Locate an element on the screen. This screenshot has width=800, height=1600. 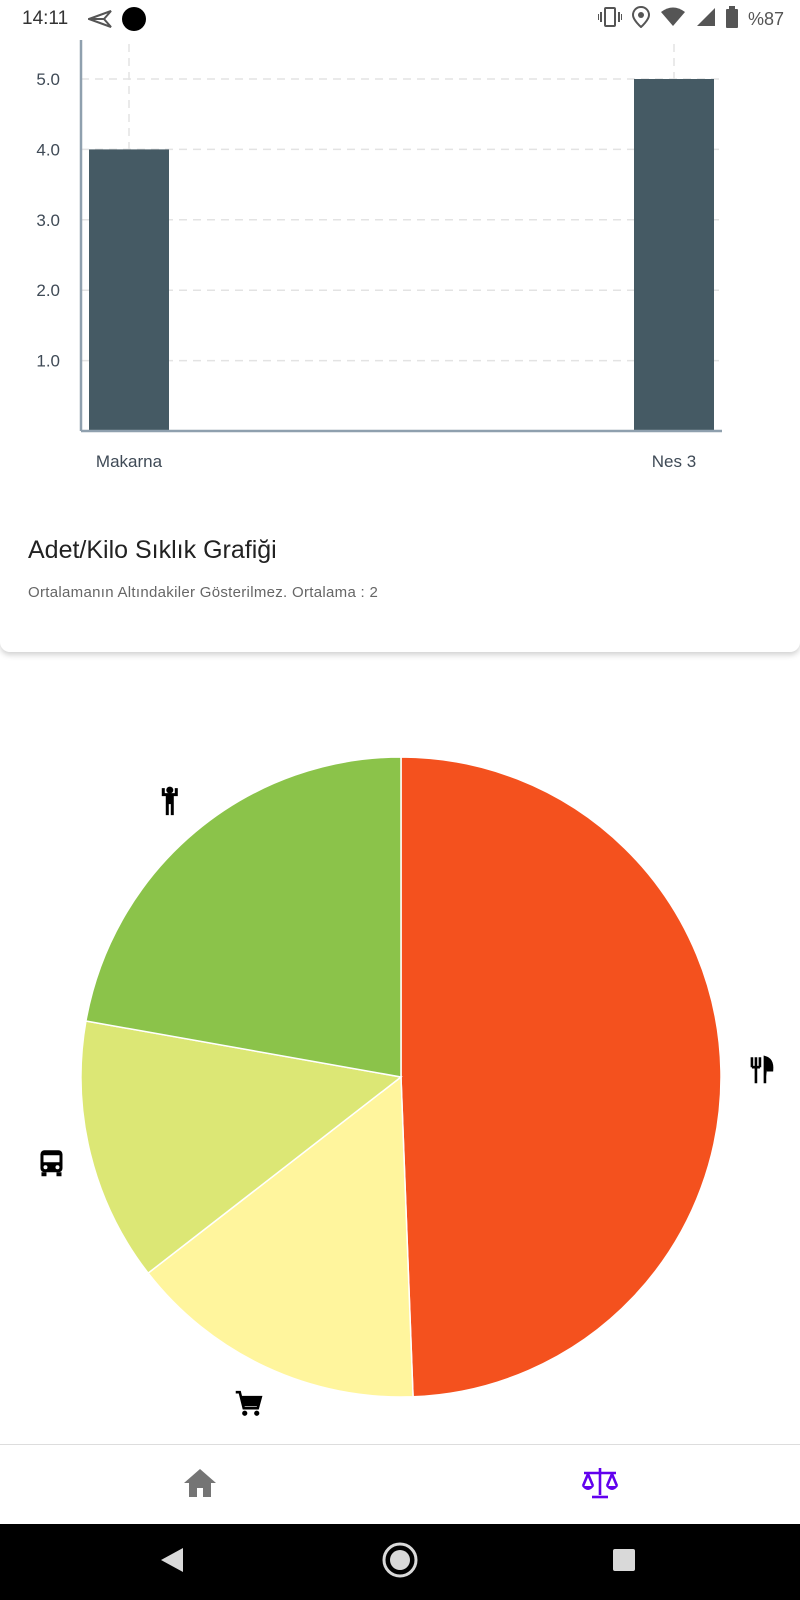
status-time: 14:11 is located at coordinates (45, 18).